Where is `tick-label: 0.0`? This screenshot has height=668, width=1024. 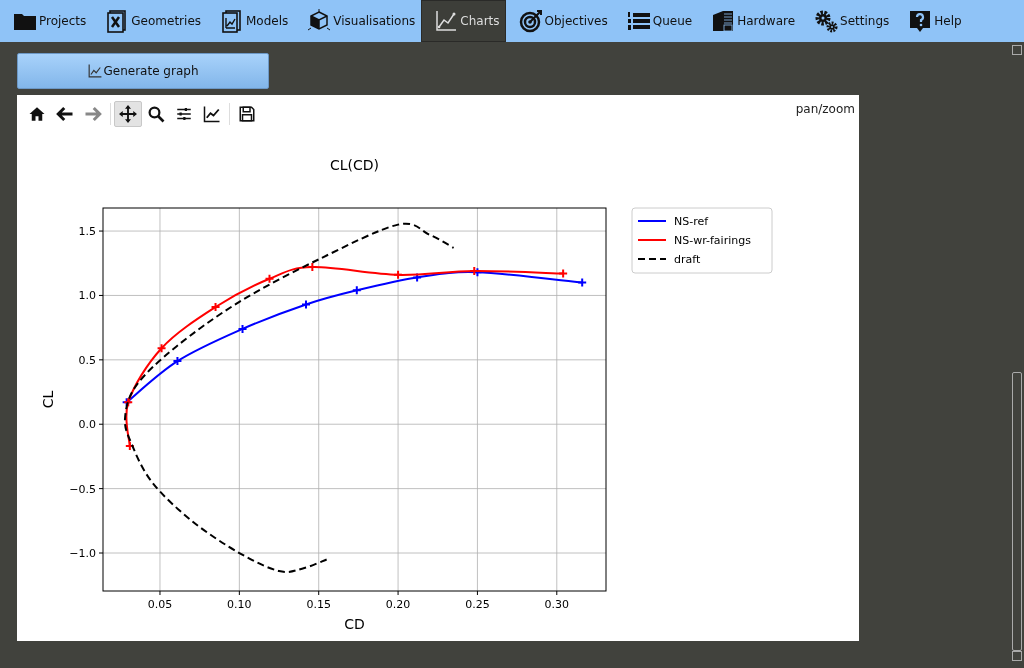
tick-label: 0.0 is located at coordinates (87, 425).